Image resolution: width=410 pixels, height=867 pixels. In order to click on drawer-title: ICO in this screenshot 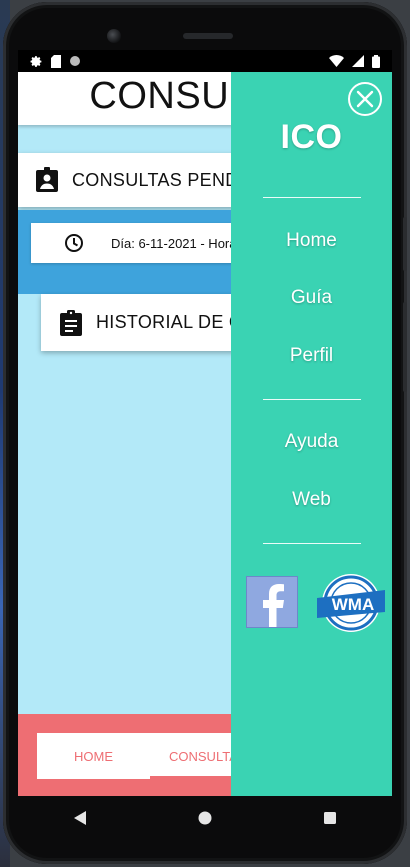, I will do `click(311, 137)`.